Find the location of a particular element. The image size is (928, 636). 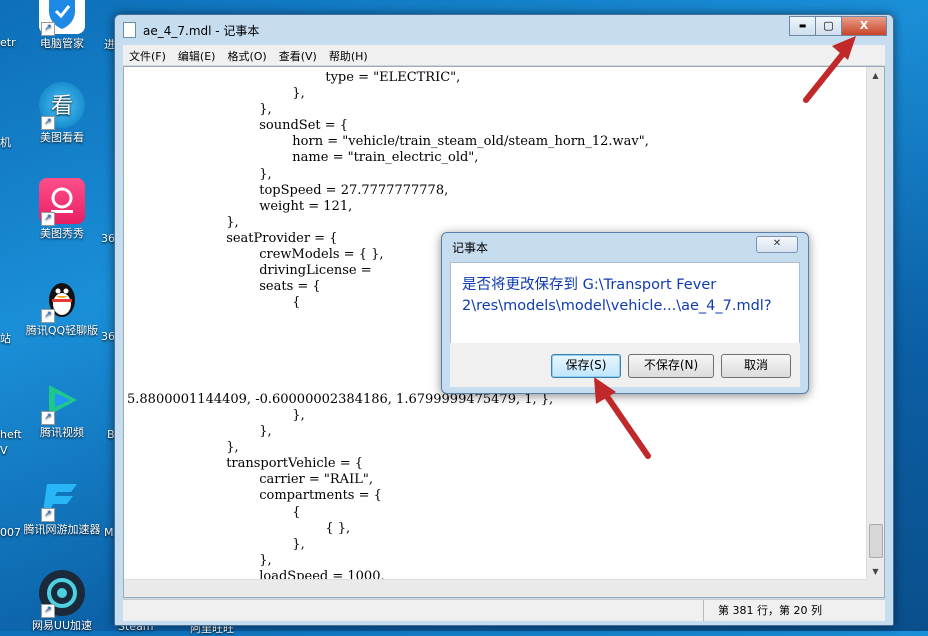

arrow-to-close-icon is located at coordinates (829, 69).